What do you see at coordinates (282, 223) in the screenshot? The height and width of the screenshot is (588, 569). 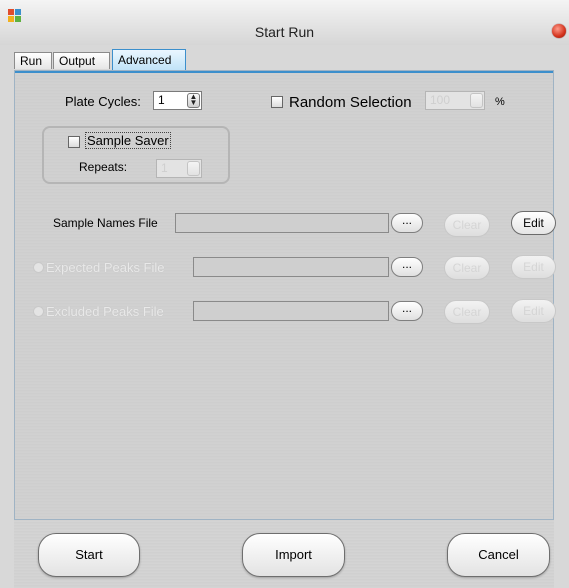 I see `sample-names-file-field` at bounding box center [282, 223].